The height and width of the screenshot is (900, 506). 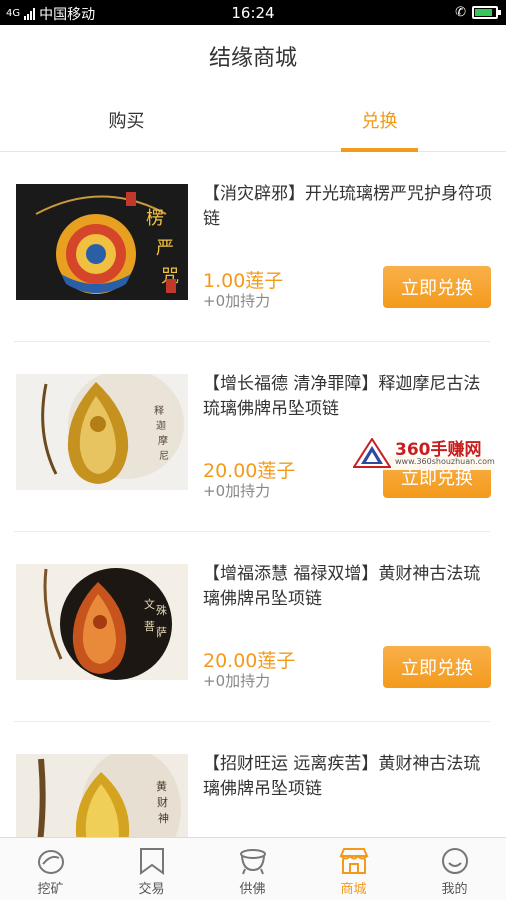 I want to click on nav-offering: 供佛, so click(x=252, y=869).